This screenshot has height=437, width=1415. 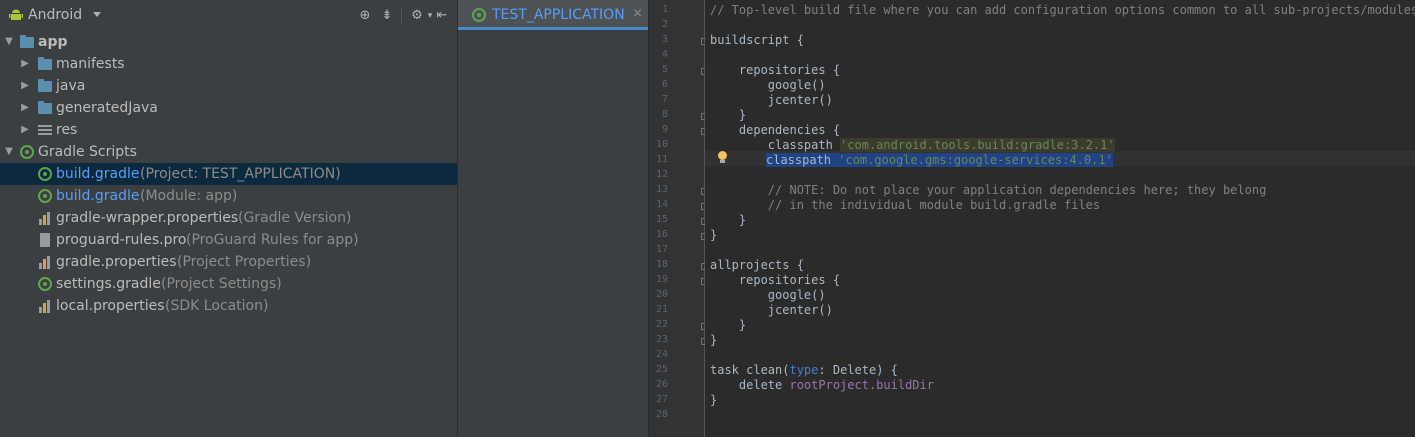 I want to click on tree-item-label: manifests, so click(x=90, y=64).